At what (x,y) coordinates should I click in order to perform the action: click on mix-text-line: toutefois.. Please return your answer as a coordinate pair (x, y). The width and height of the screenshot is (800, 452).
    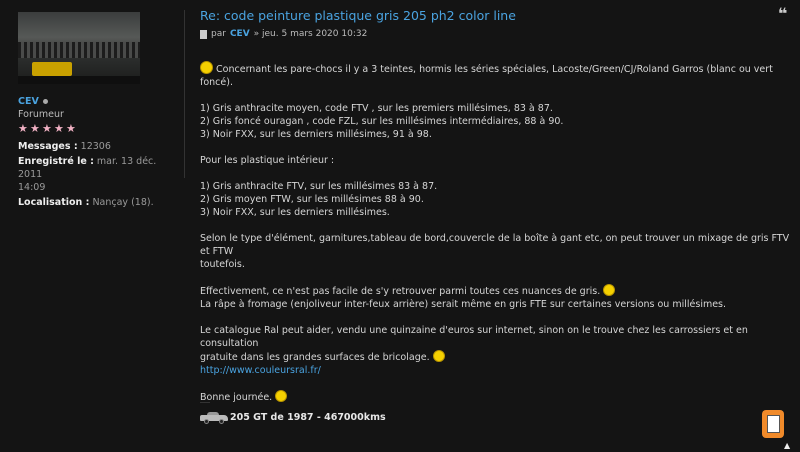
    Looking at the image, I should click on (222, 264).